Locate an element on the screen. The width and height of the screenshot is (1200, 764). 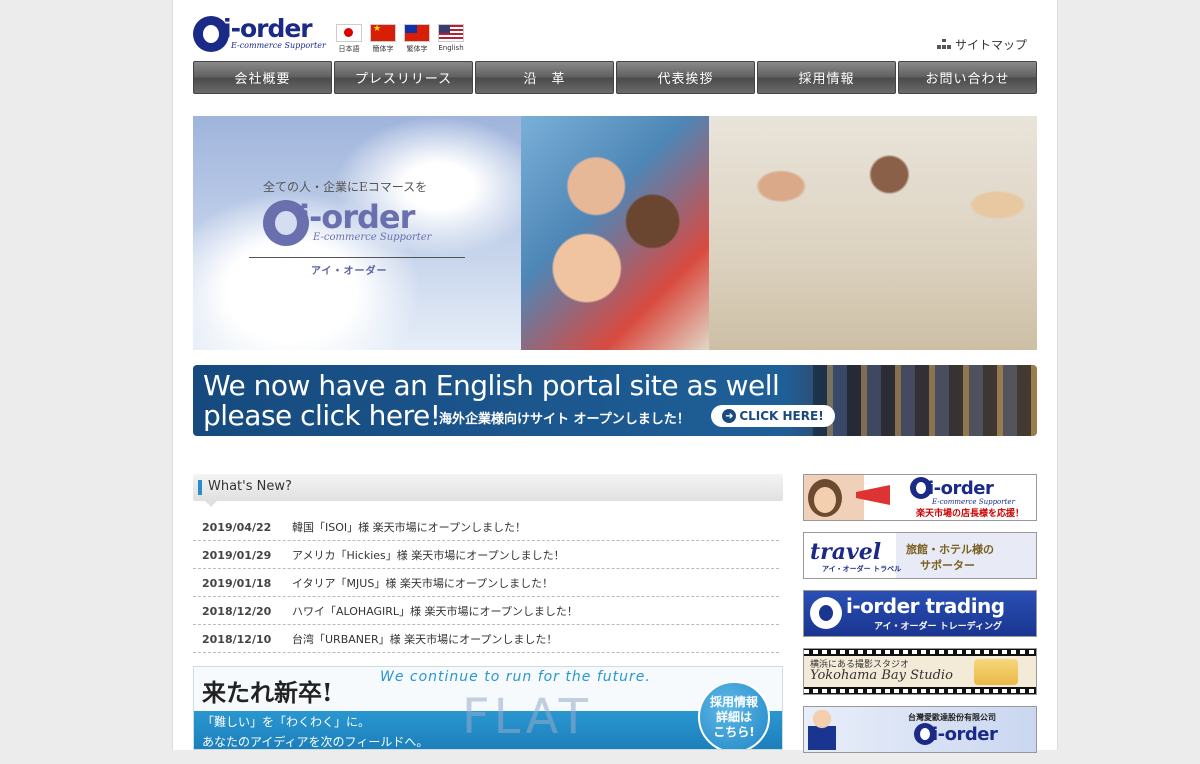
news-text: 台湾「URBANER」様 楽天市場にオープンしました！ is located at coordinates (425, 639).